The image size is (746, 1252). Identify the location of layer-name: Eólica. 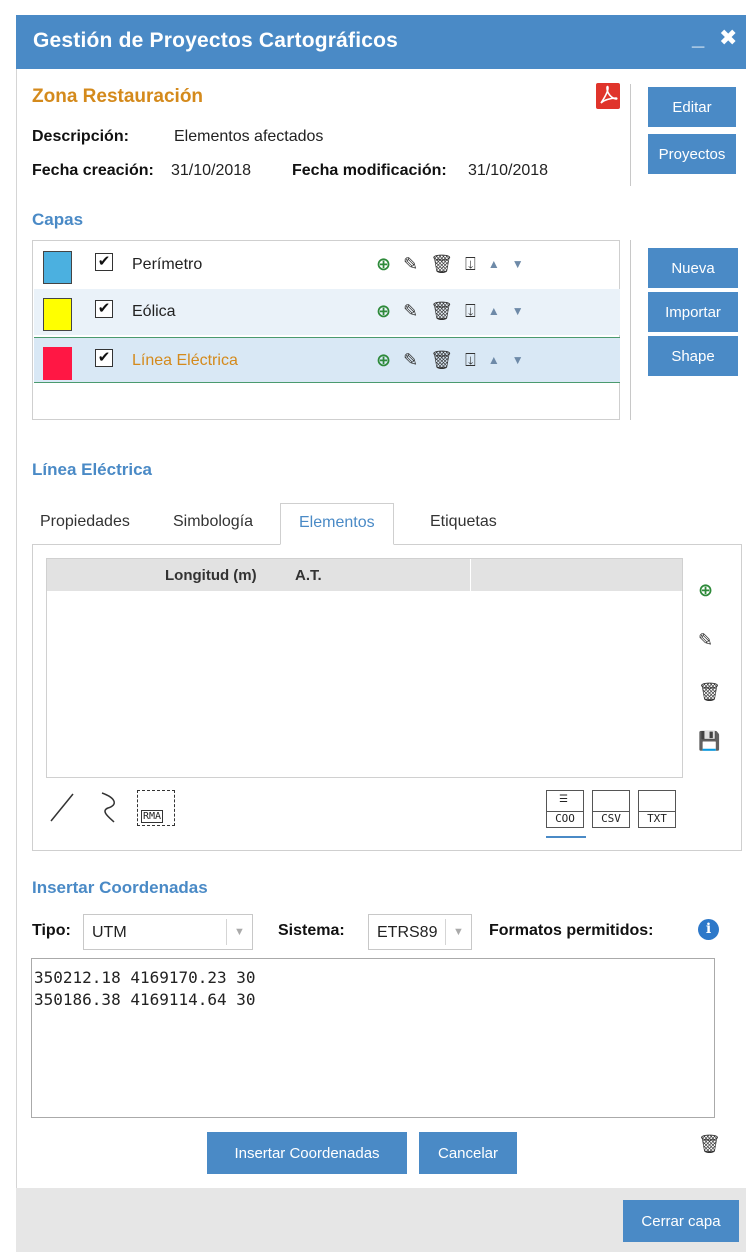
(154, 311).